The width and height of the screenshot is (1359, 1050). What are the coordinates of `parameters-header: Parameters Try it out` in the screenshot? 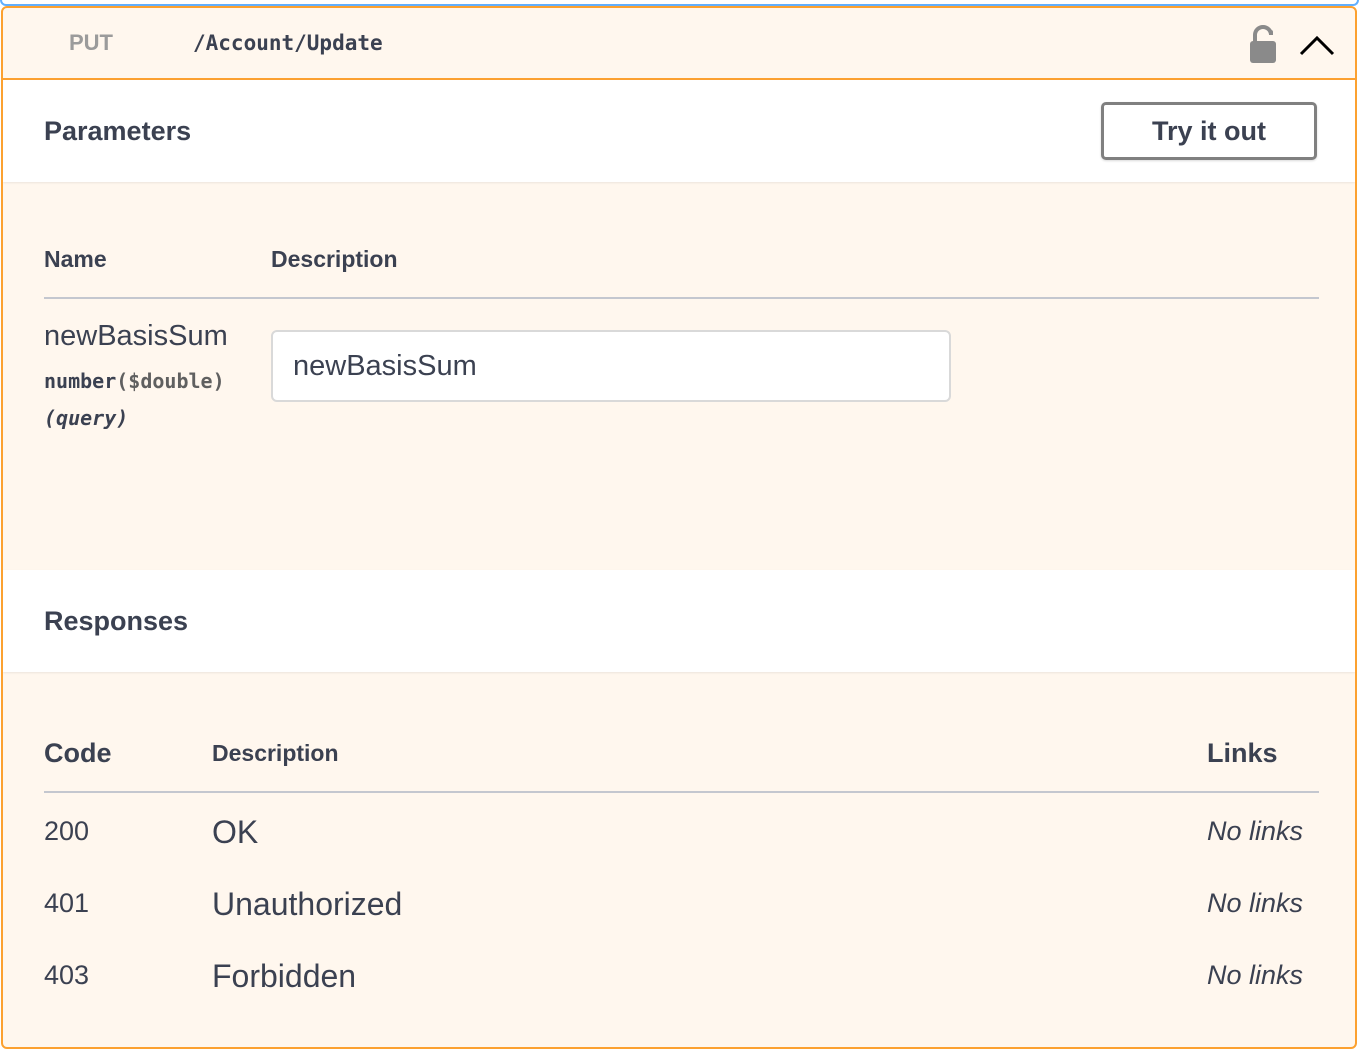 It's located at (679, 131).